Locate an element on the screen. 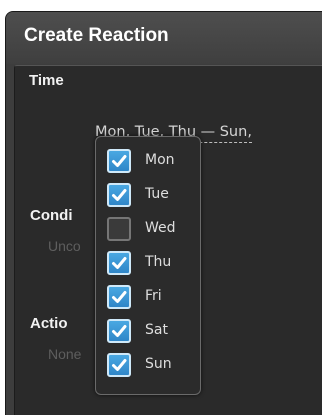  day-option-sun: Sun is located at coordinates (150, 365).